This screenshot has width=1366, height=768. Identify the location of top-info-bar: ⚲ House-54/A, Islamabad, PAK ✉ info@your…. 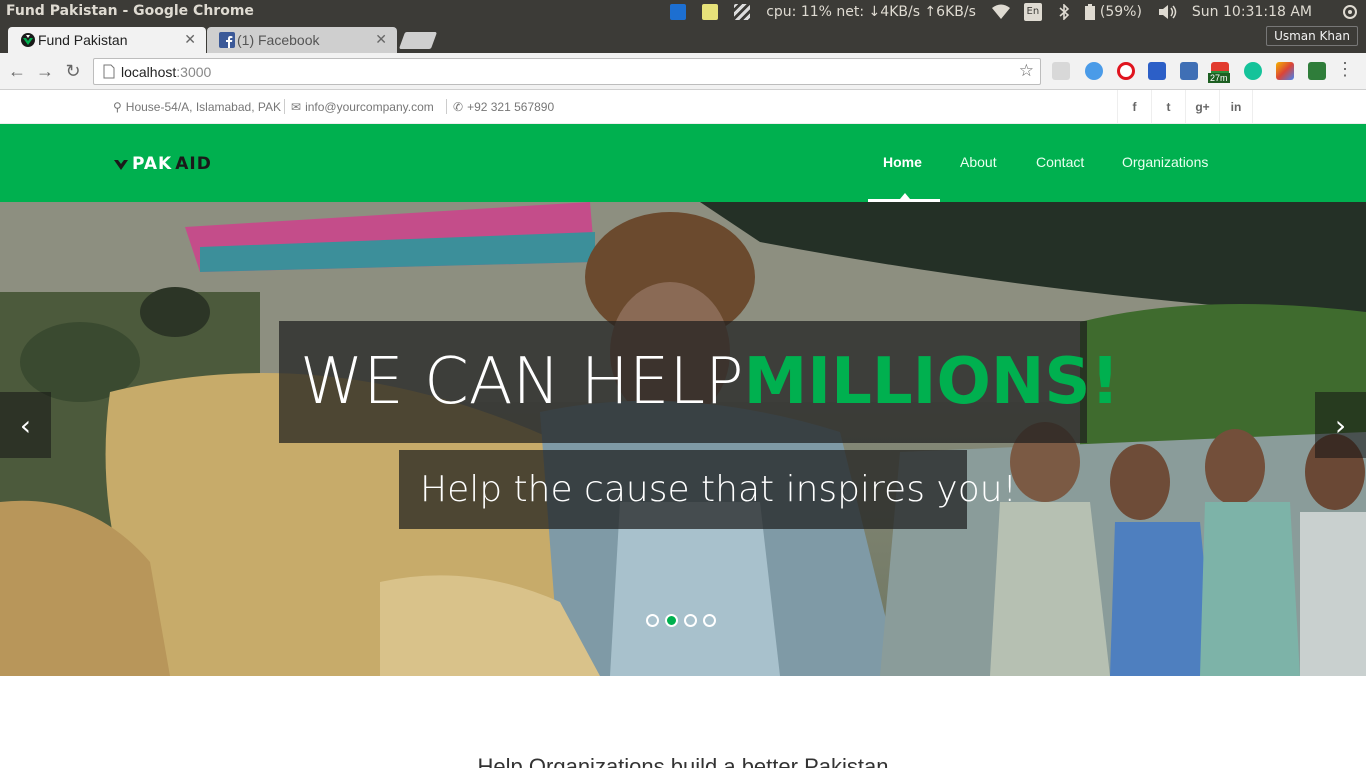
(683, 107).